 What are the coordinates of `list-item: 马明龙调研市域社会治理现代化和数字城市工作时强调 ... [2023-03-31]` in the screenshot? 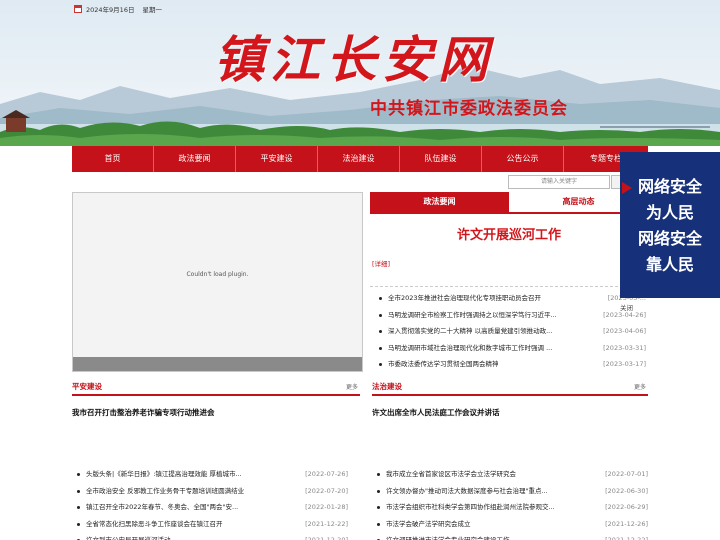 It's located at (511, 348).